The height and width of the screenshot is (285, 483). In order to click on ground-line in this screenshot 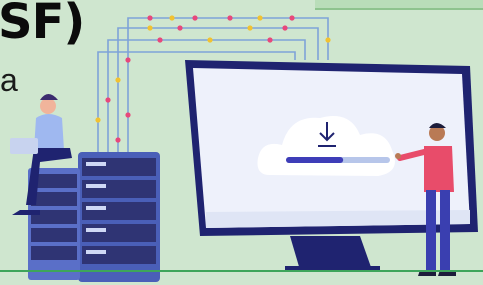, I will do `click(241, 271)`.